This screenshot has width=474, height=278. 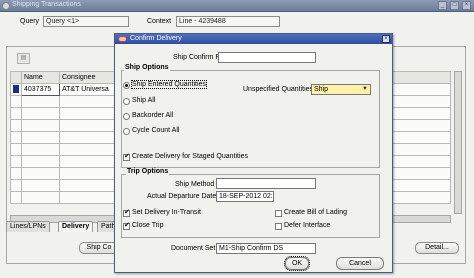 I want to click on oracle-icon, so click(x=122, y=39).